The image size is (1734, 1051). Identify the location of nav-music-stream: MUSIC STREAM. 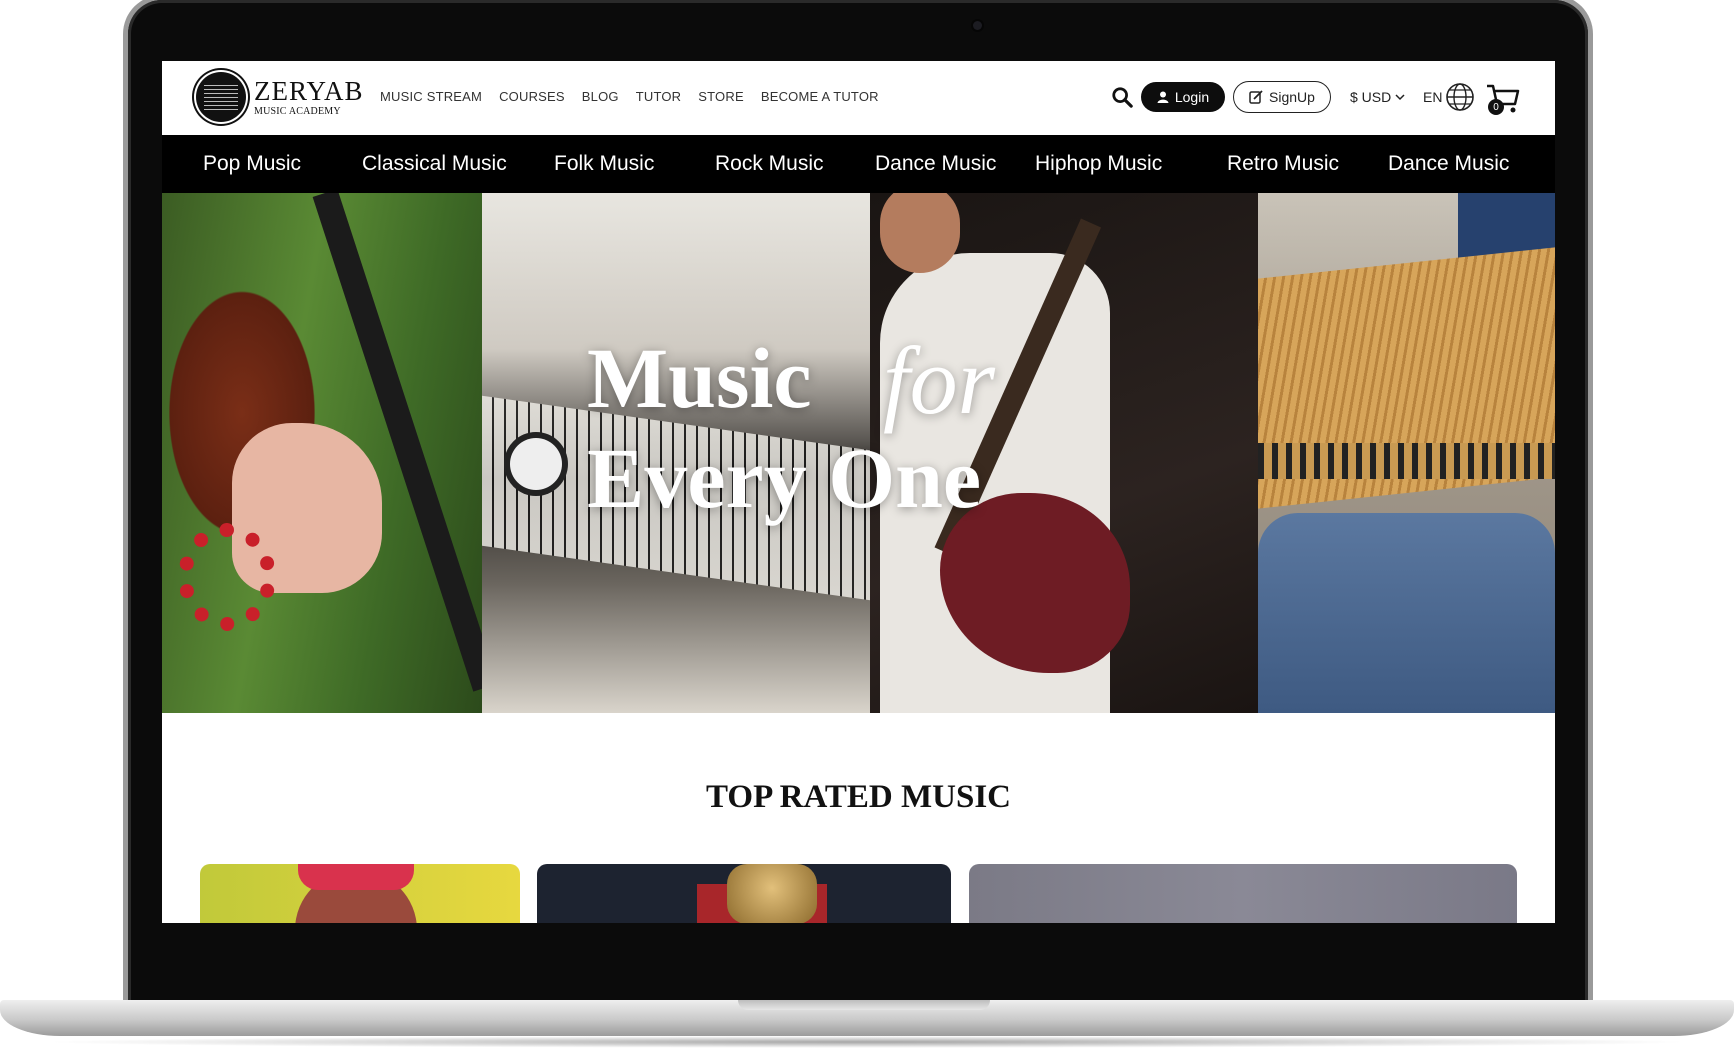
(431, 96).